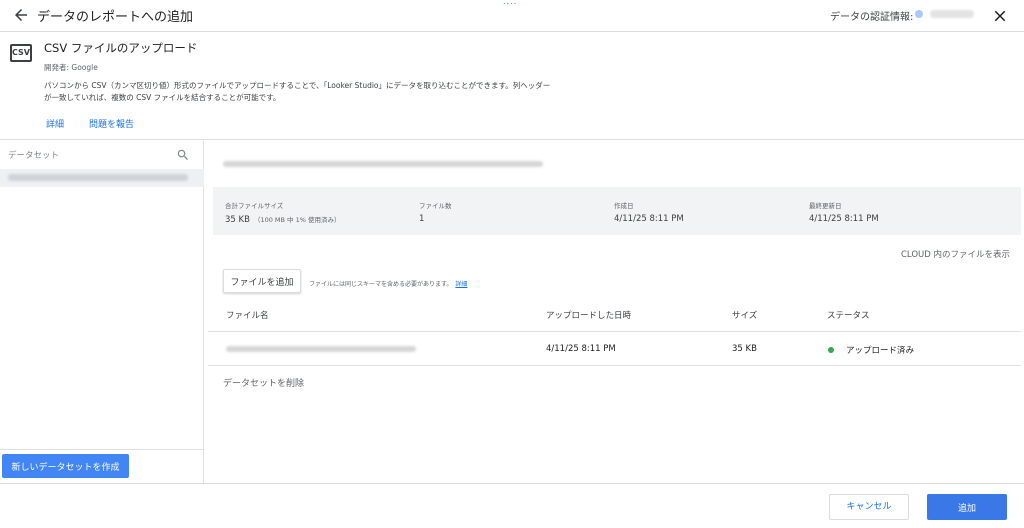 This screenshot has width=1024, height=528. Describe the element at coordinates (422, 219) in the screenshot. I see `stat-value: 1` at that location.